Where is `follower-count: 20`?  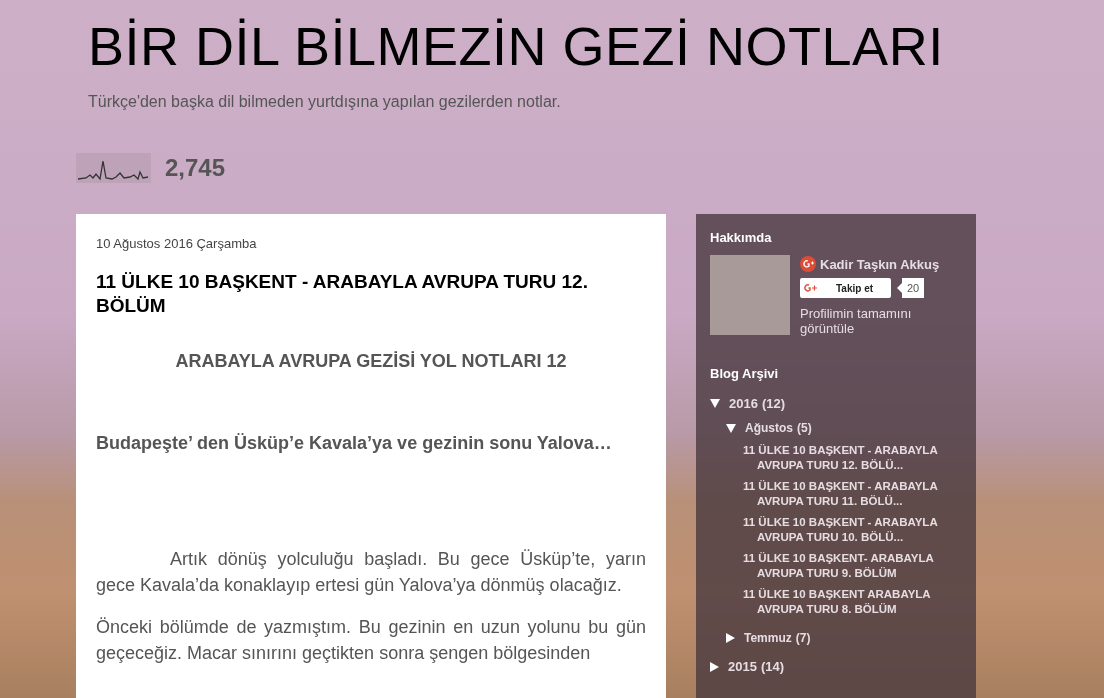
follower-count: 20 is located at coordinates (913, 288).